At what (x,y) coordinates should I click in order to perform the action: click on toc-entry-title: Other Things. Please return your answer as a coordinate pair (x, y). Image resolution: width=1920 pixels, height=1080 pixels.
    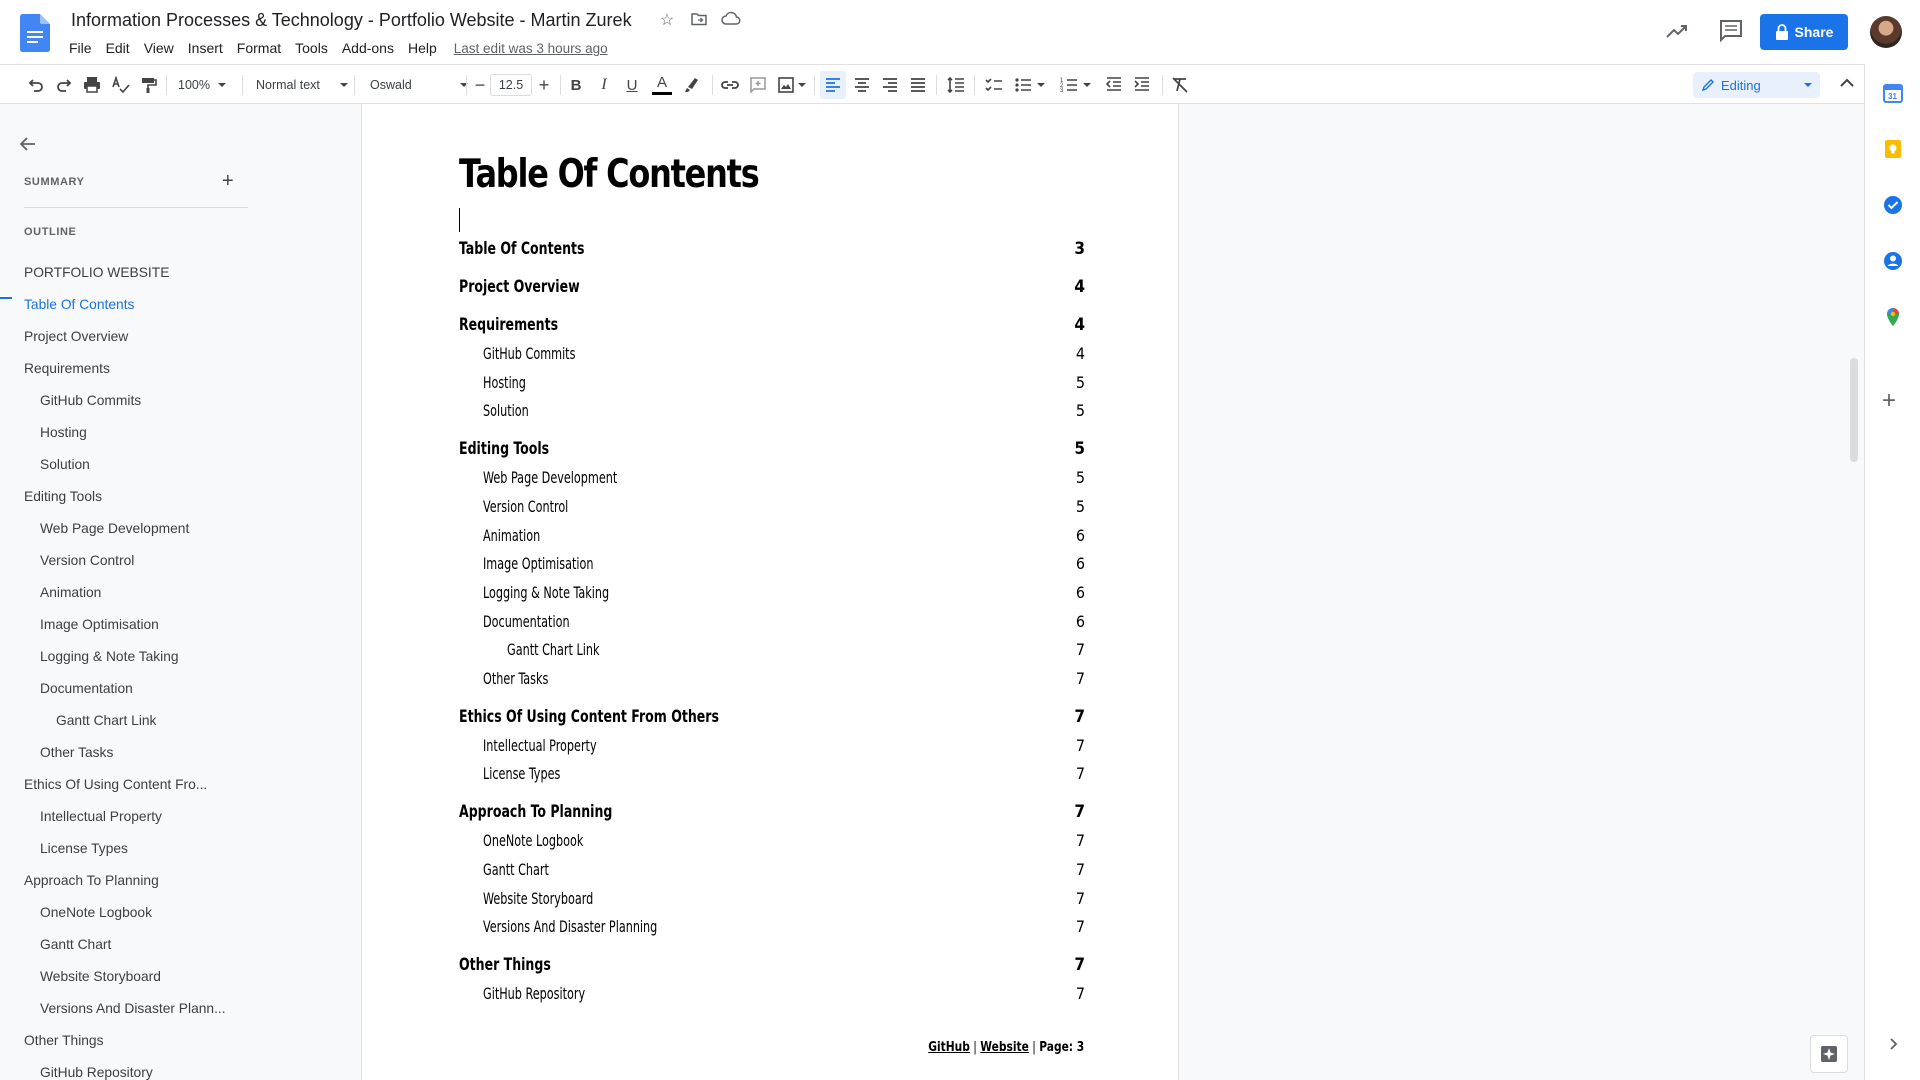
    Looking at the image, I should click on (505, 965).